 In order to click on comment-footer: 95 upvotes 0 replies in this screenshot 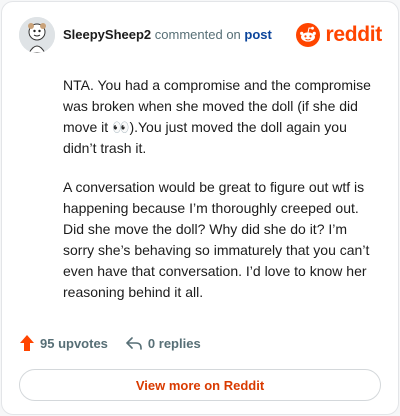, I will do `click(110, 343)`.